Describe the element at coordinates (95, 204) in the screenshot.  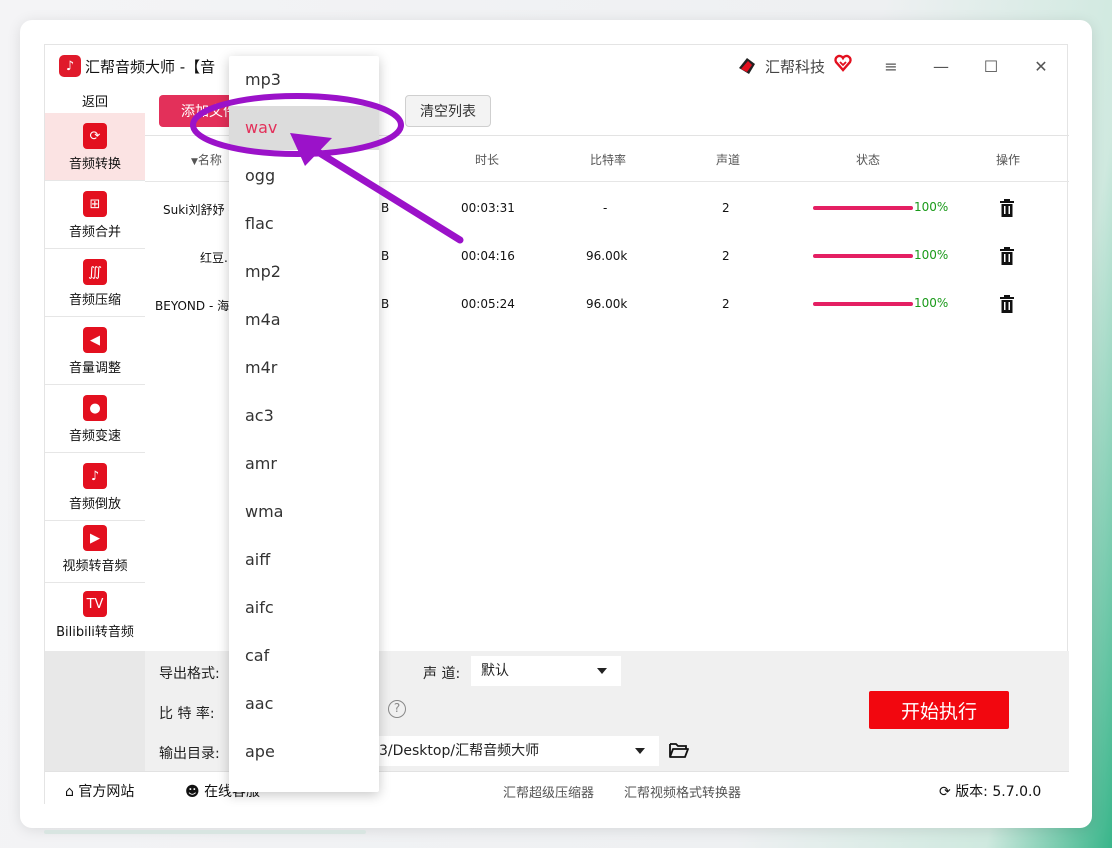
I see `merge-icon: ⊞` at that location.